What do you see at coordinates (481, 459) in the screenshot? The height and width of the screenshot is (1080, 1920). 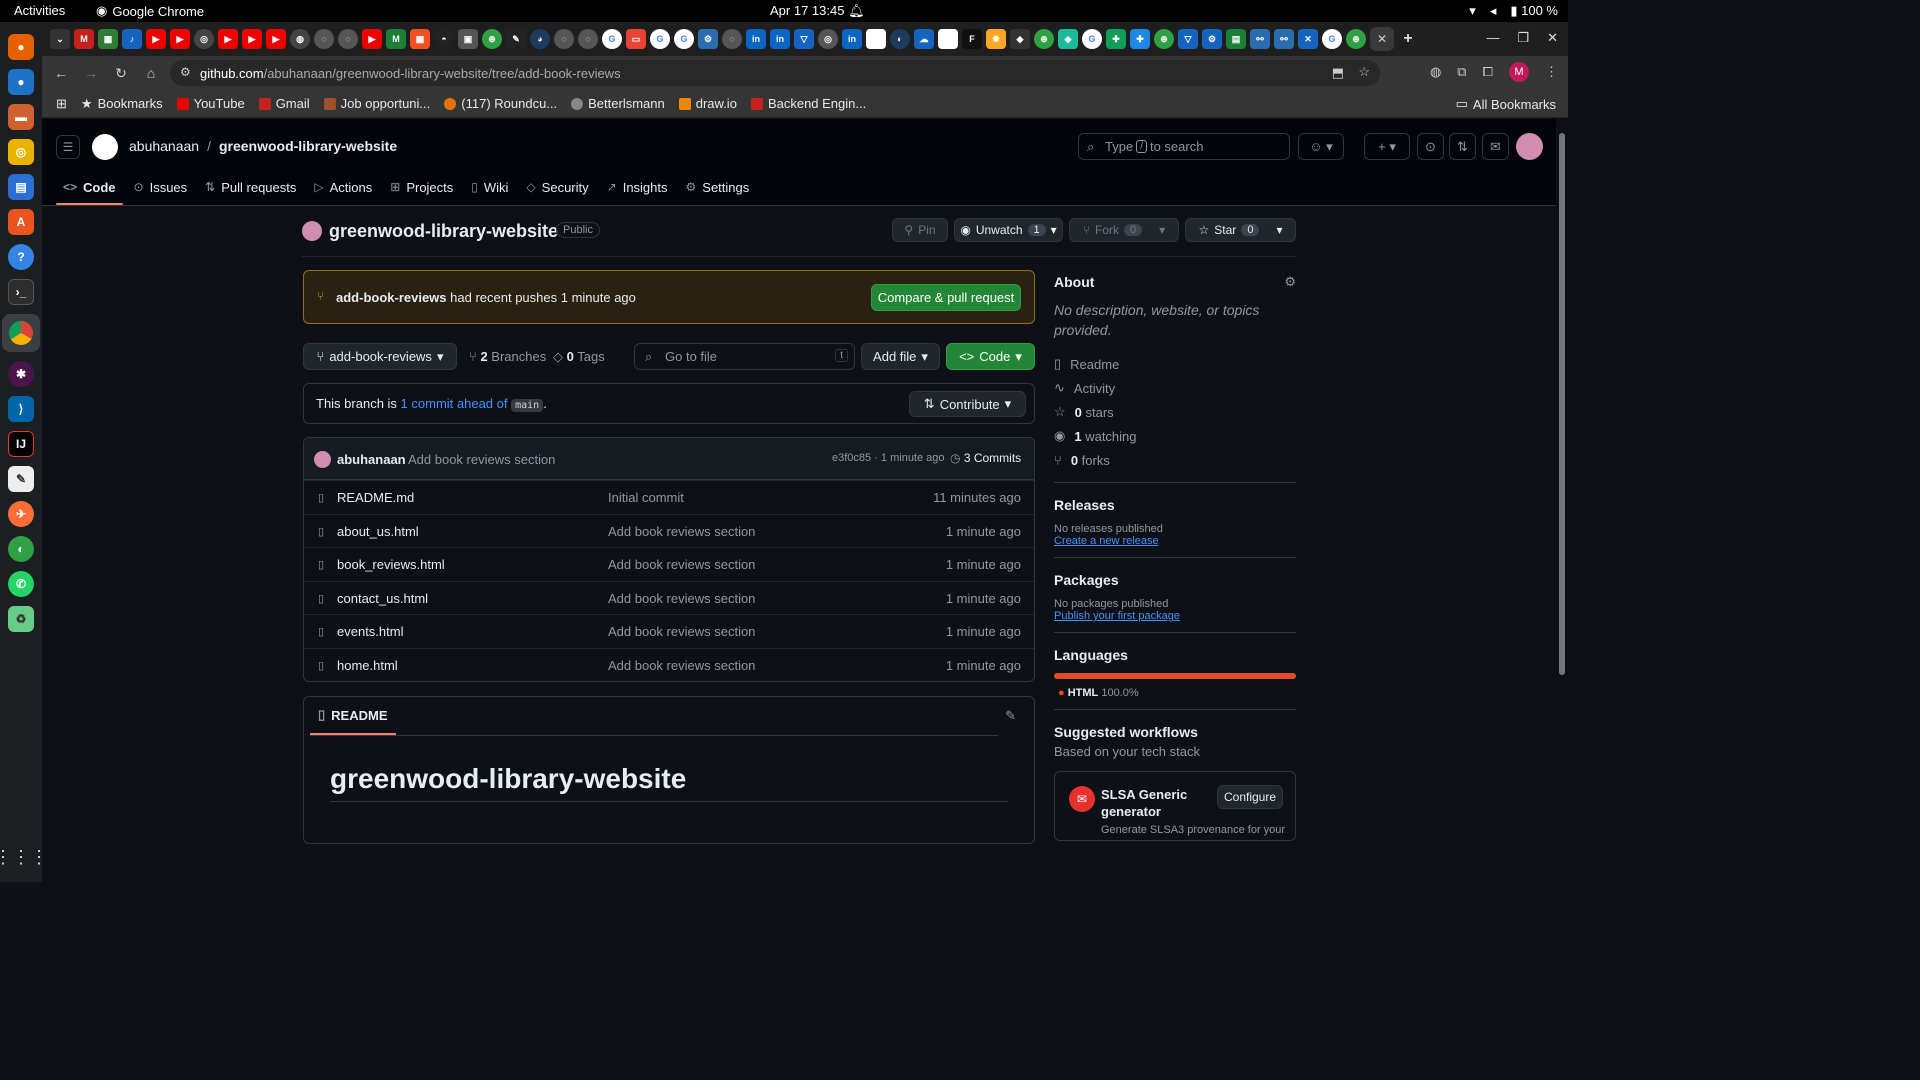 I see `latest-commit-message: Add book reviews section` at bounding box center [481, 459].